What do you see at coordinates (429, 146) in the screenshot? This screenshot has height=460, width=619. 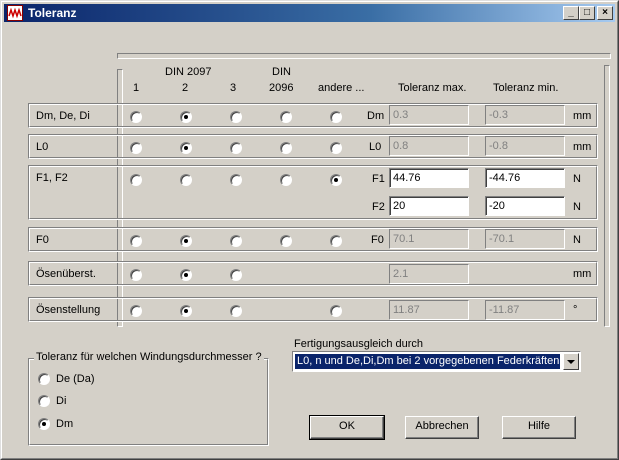 I see `tol-max-l0: 0.8` at bounding box center [429, 146].